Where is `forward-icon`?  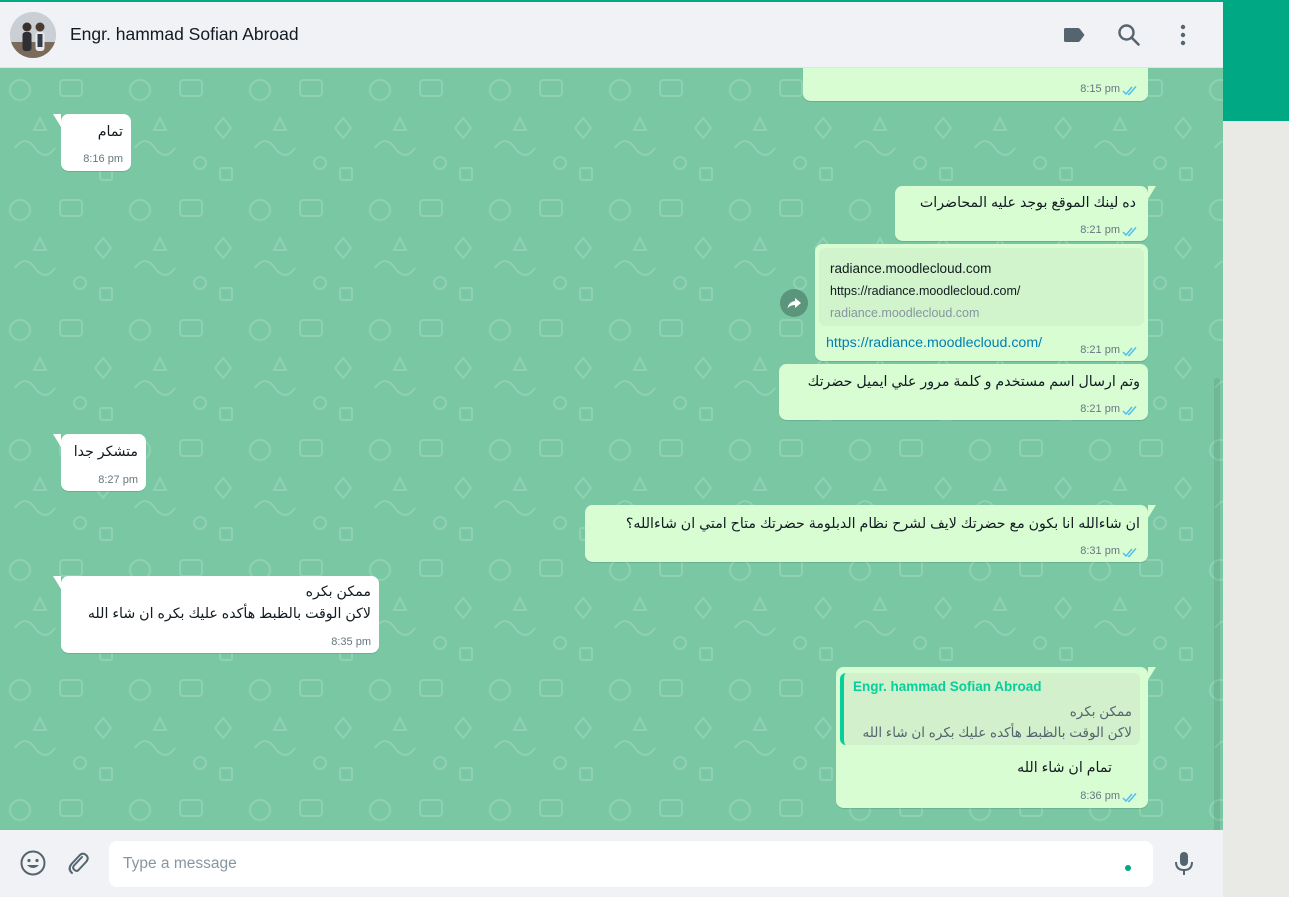 forward-icon is located at coordinates (794, 303).